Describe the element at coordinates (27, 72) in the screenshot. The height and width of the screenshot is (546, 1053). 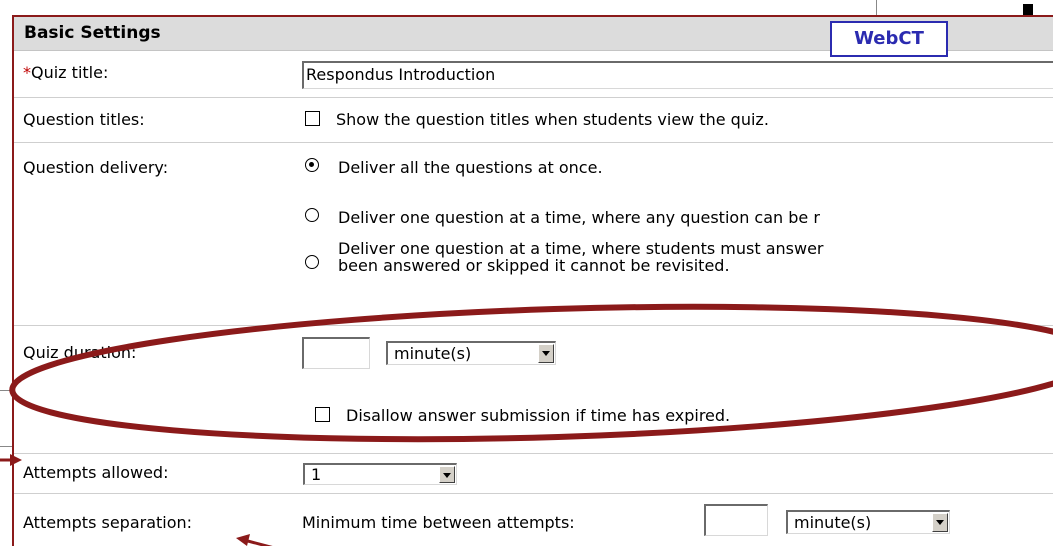
I see `required-marker: *` at that location.